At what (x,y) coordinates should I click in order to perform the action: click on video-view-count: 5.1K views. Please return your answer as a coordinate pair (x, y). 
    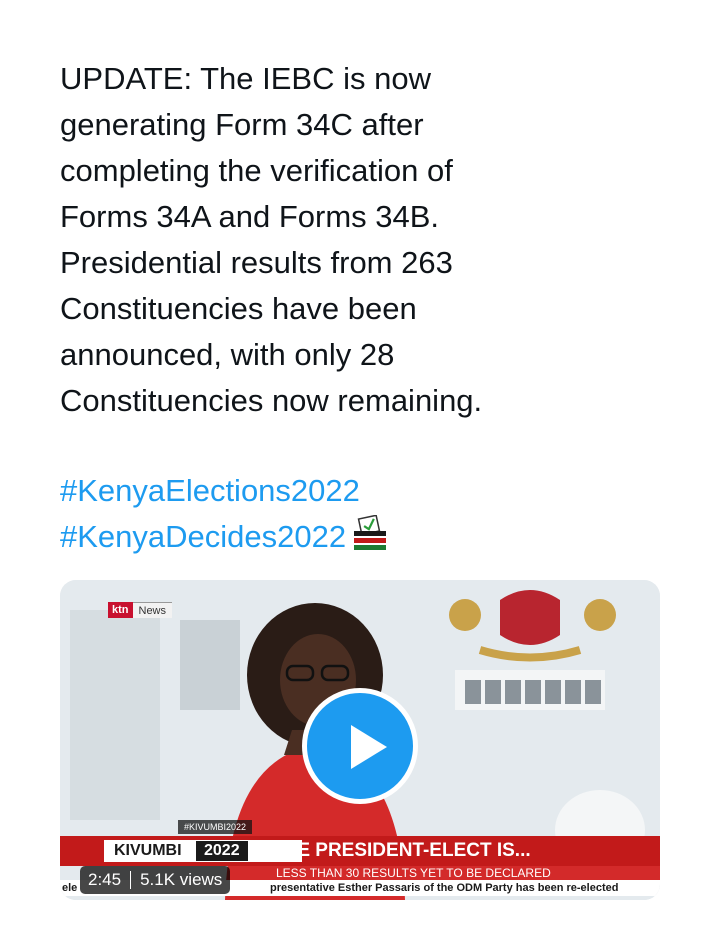
    Looking at the image, I should click on (181, 879).